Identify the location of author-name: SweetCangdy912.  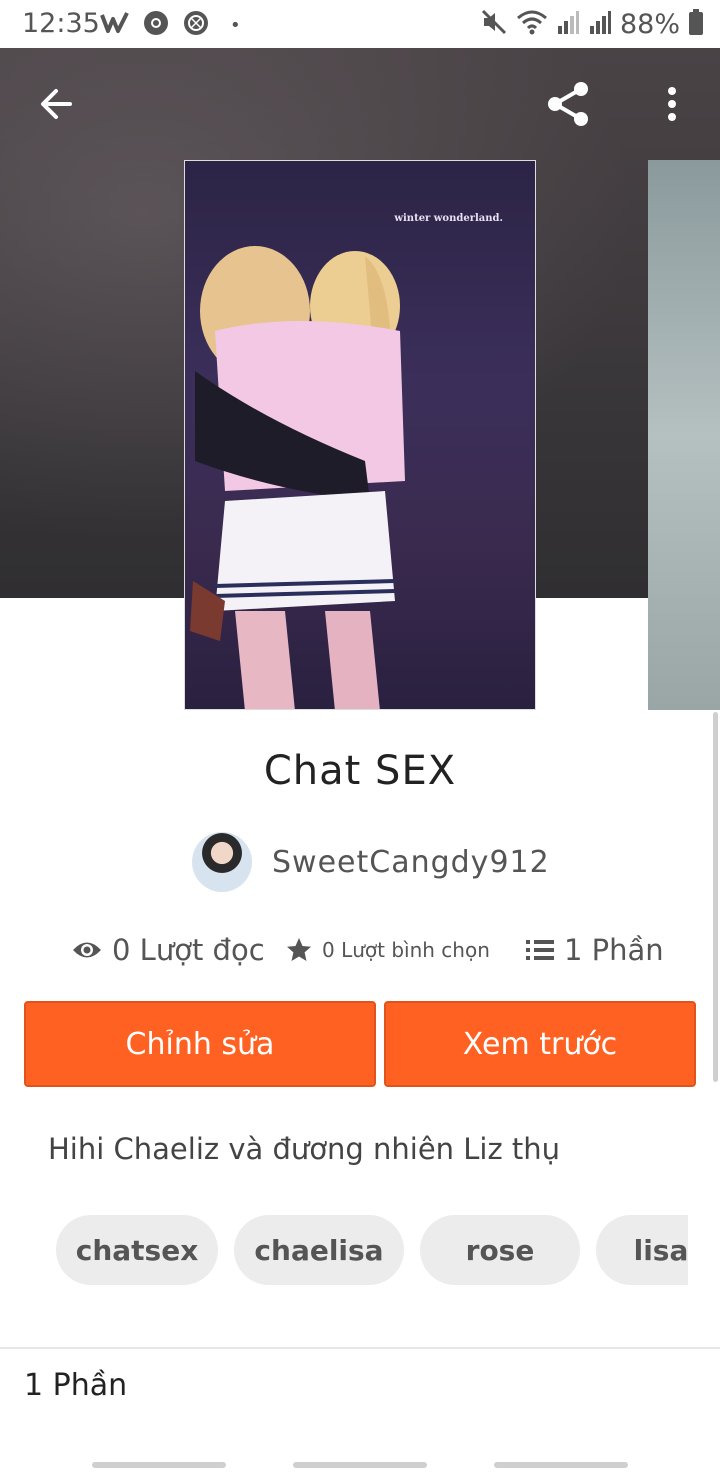
(411, 862).